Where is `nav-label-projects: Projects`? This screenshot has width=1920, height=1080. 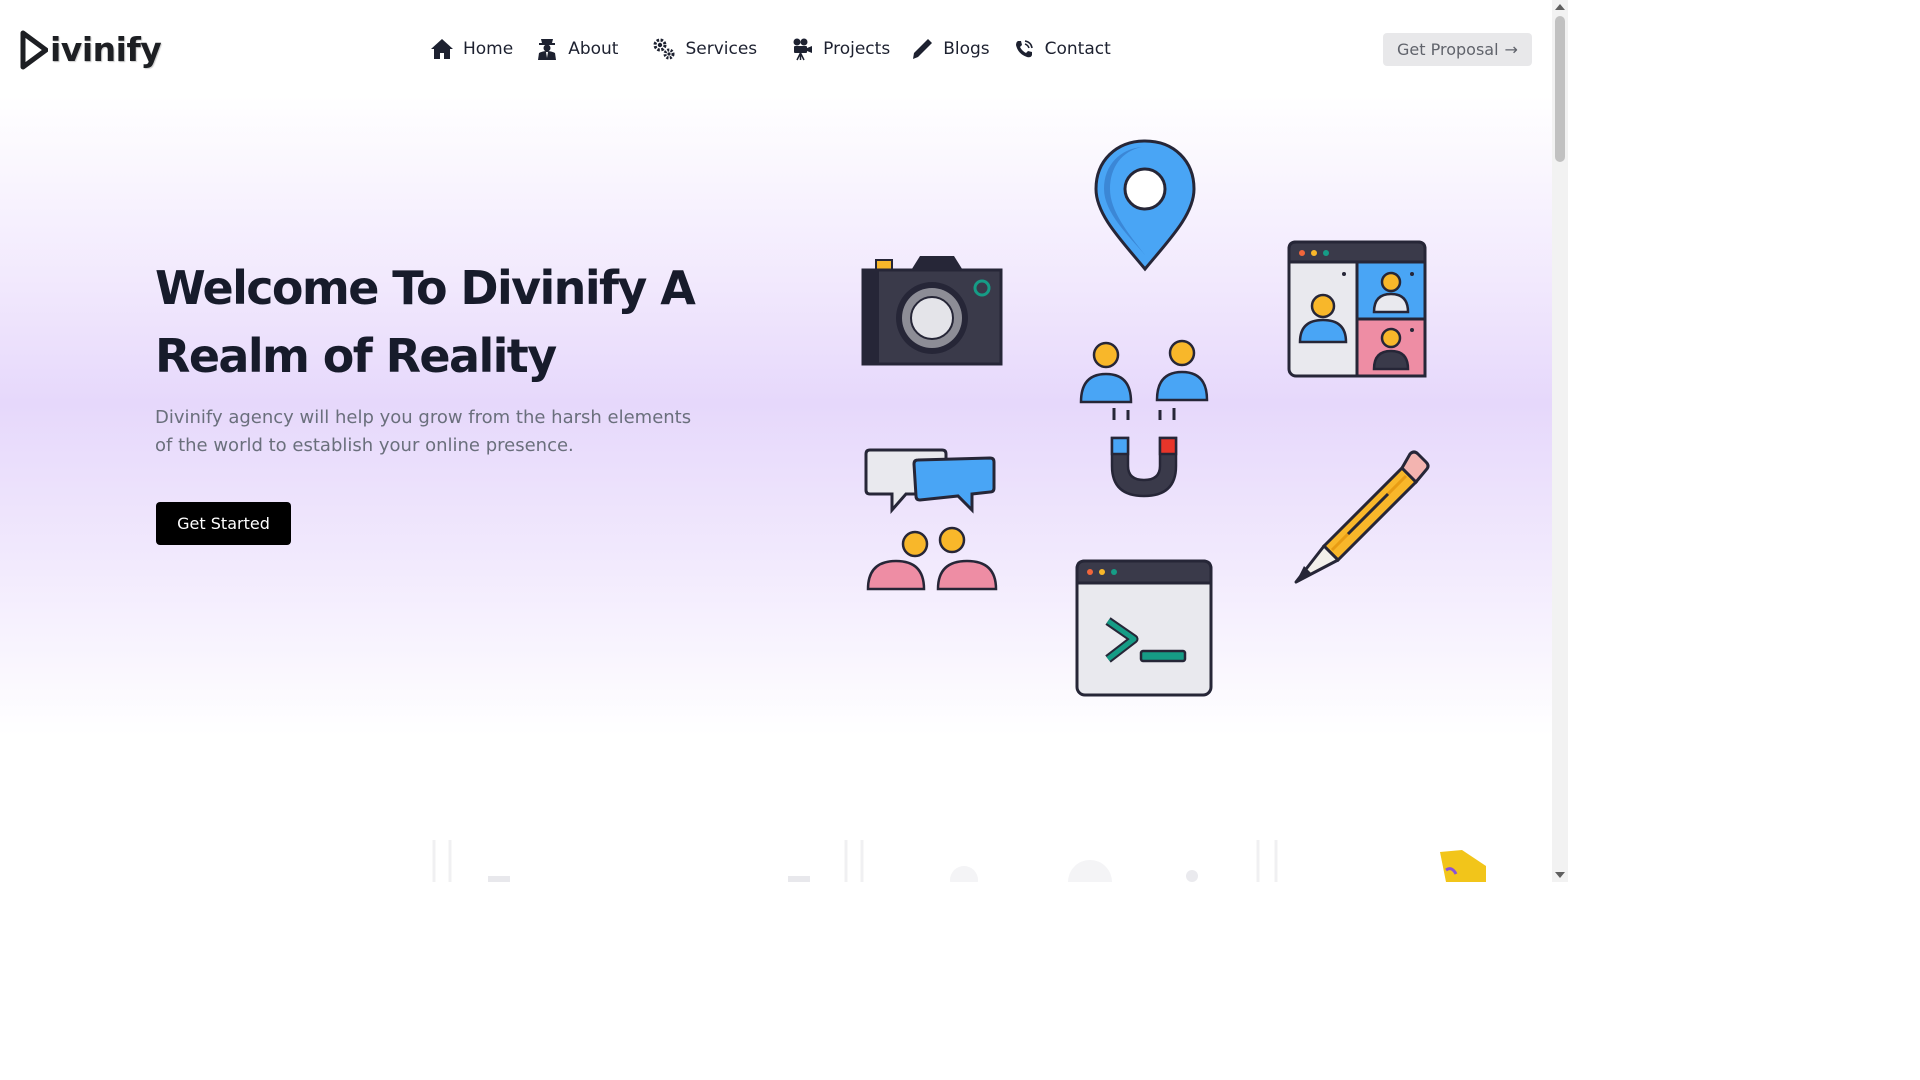
nav-label-projects: Projects is located at coordinates (857, 49).